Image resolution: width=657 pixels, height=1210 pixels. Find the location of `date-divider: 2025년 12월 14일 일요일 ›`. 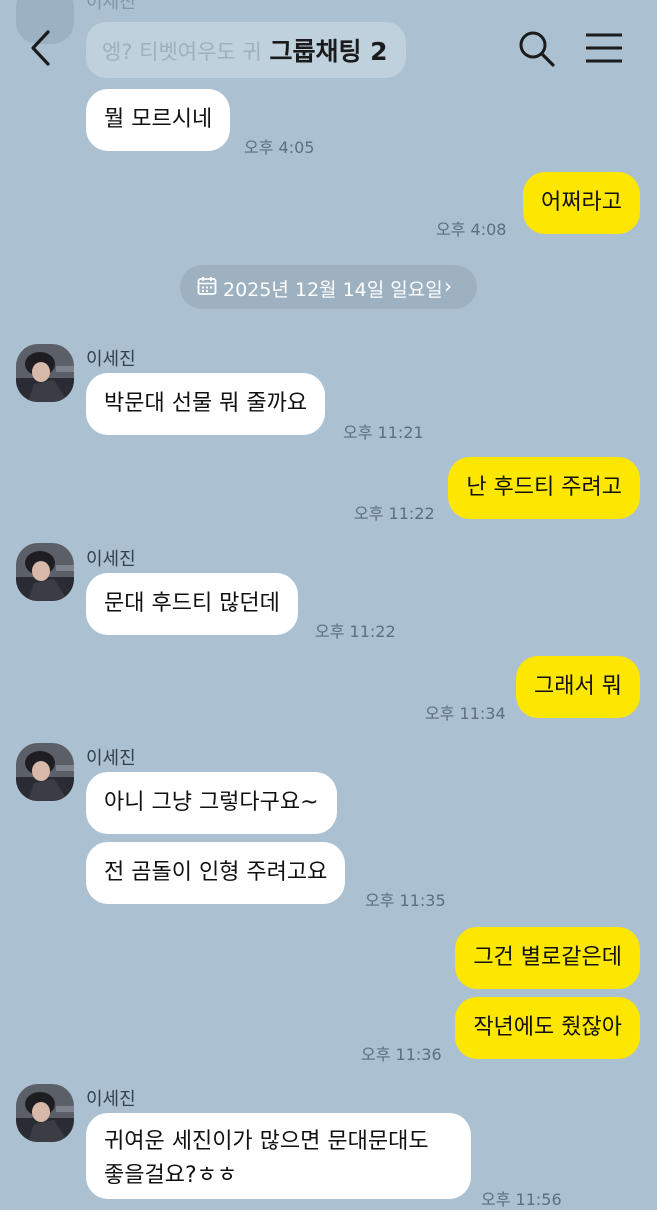

date-divider: 2025년 12월 14일 일요일 › is located at coordinates (328, 287).